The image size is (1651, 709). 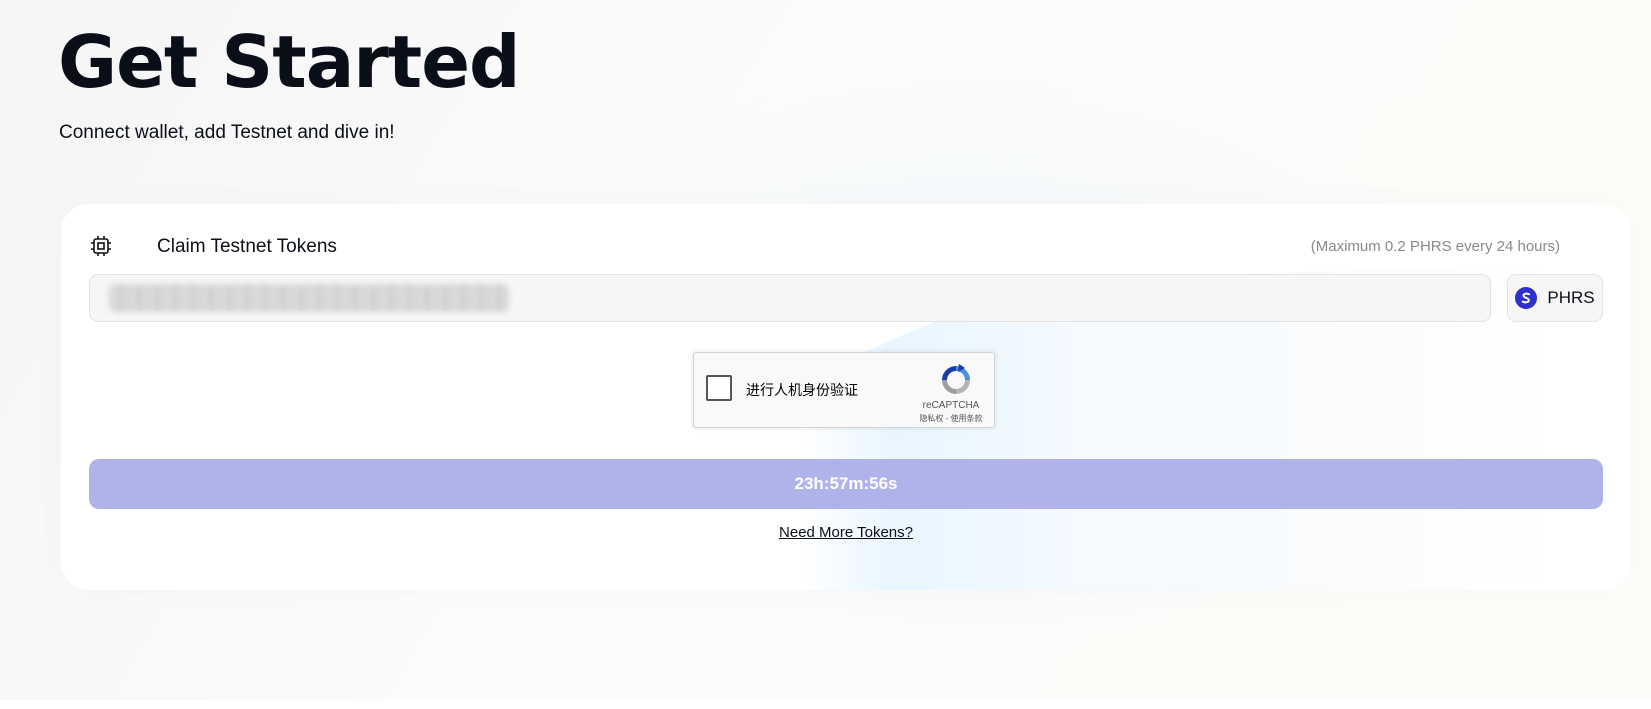 What do you see at coordinates (289, 62) in the screenshot?
I see `page-title: Get Started` at bounding box center [289, 62].